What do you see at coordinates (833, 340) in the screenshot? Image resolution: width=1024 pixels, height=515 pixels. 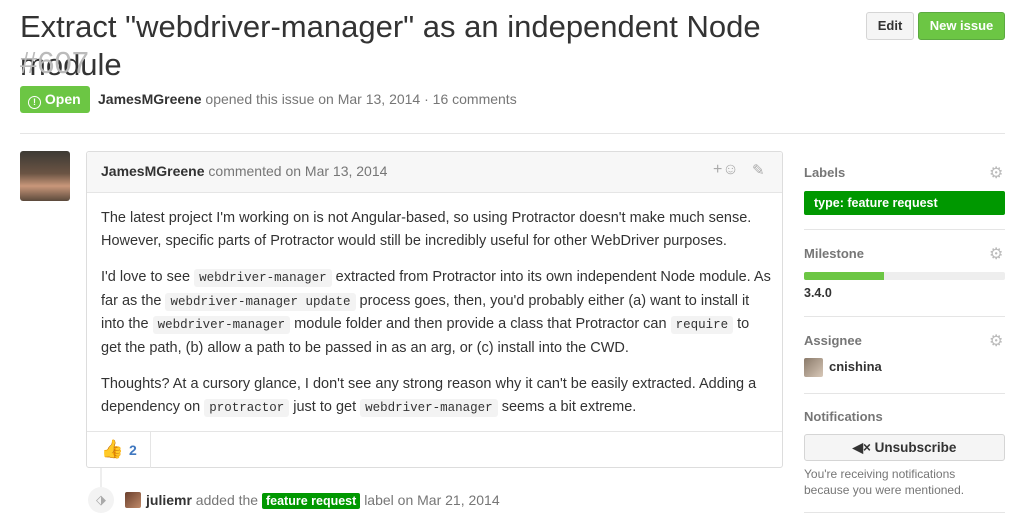 I see `assignee-heading: Assignee` at bounding box center [833, 340].